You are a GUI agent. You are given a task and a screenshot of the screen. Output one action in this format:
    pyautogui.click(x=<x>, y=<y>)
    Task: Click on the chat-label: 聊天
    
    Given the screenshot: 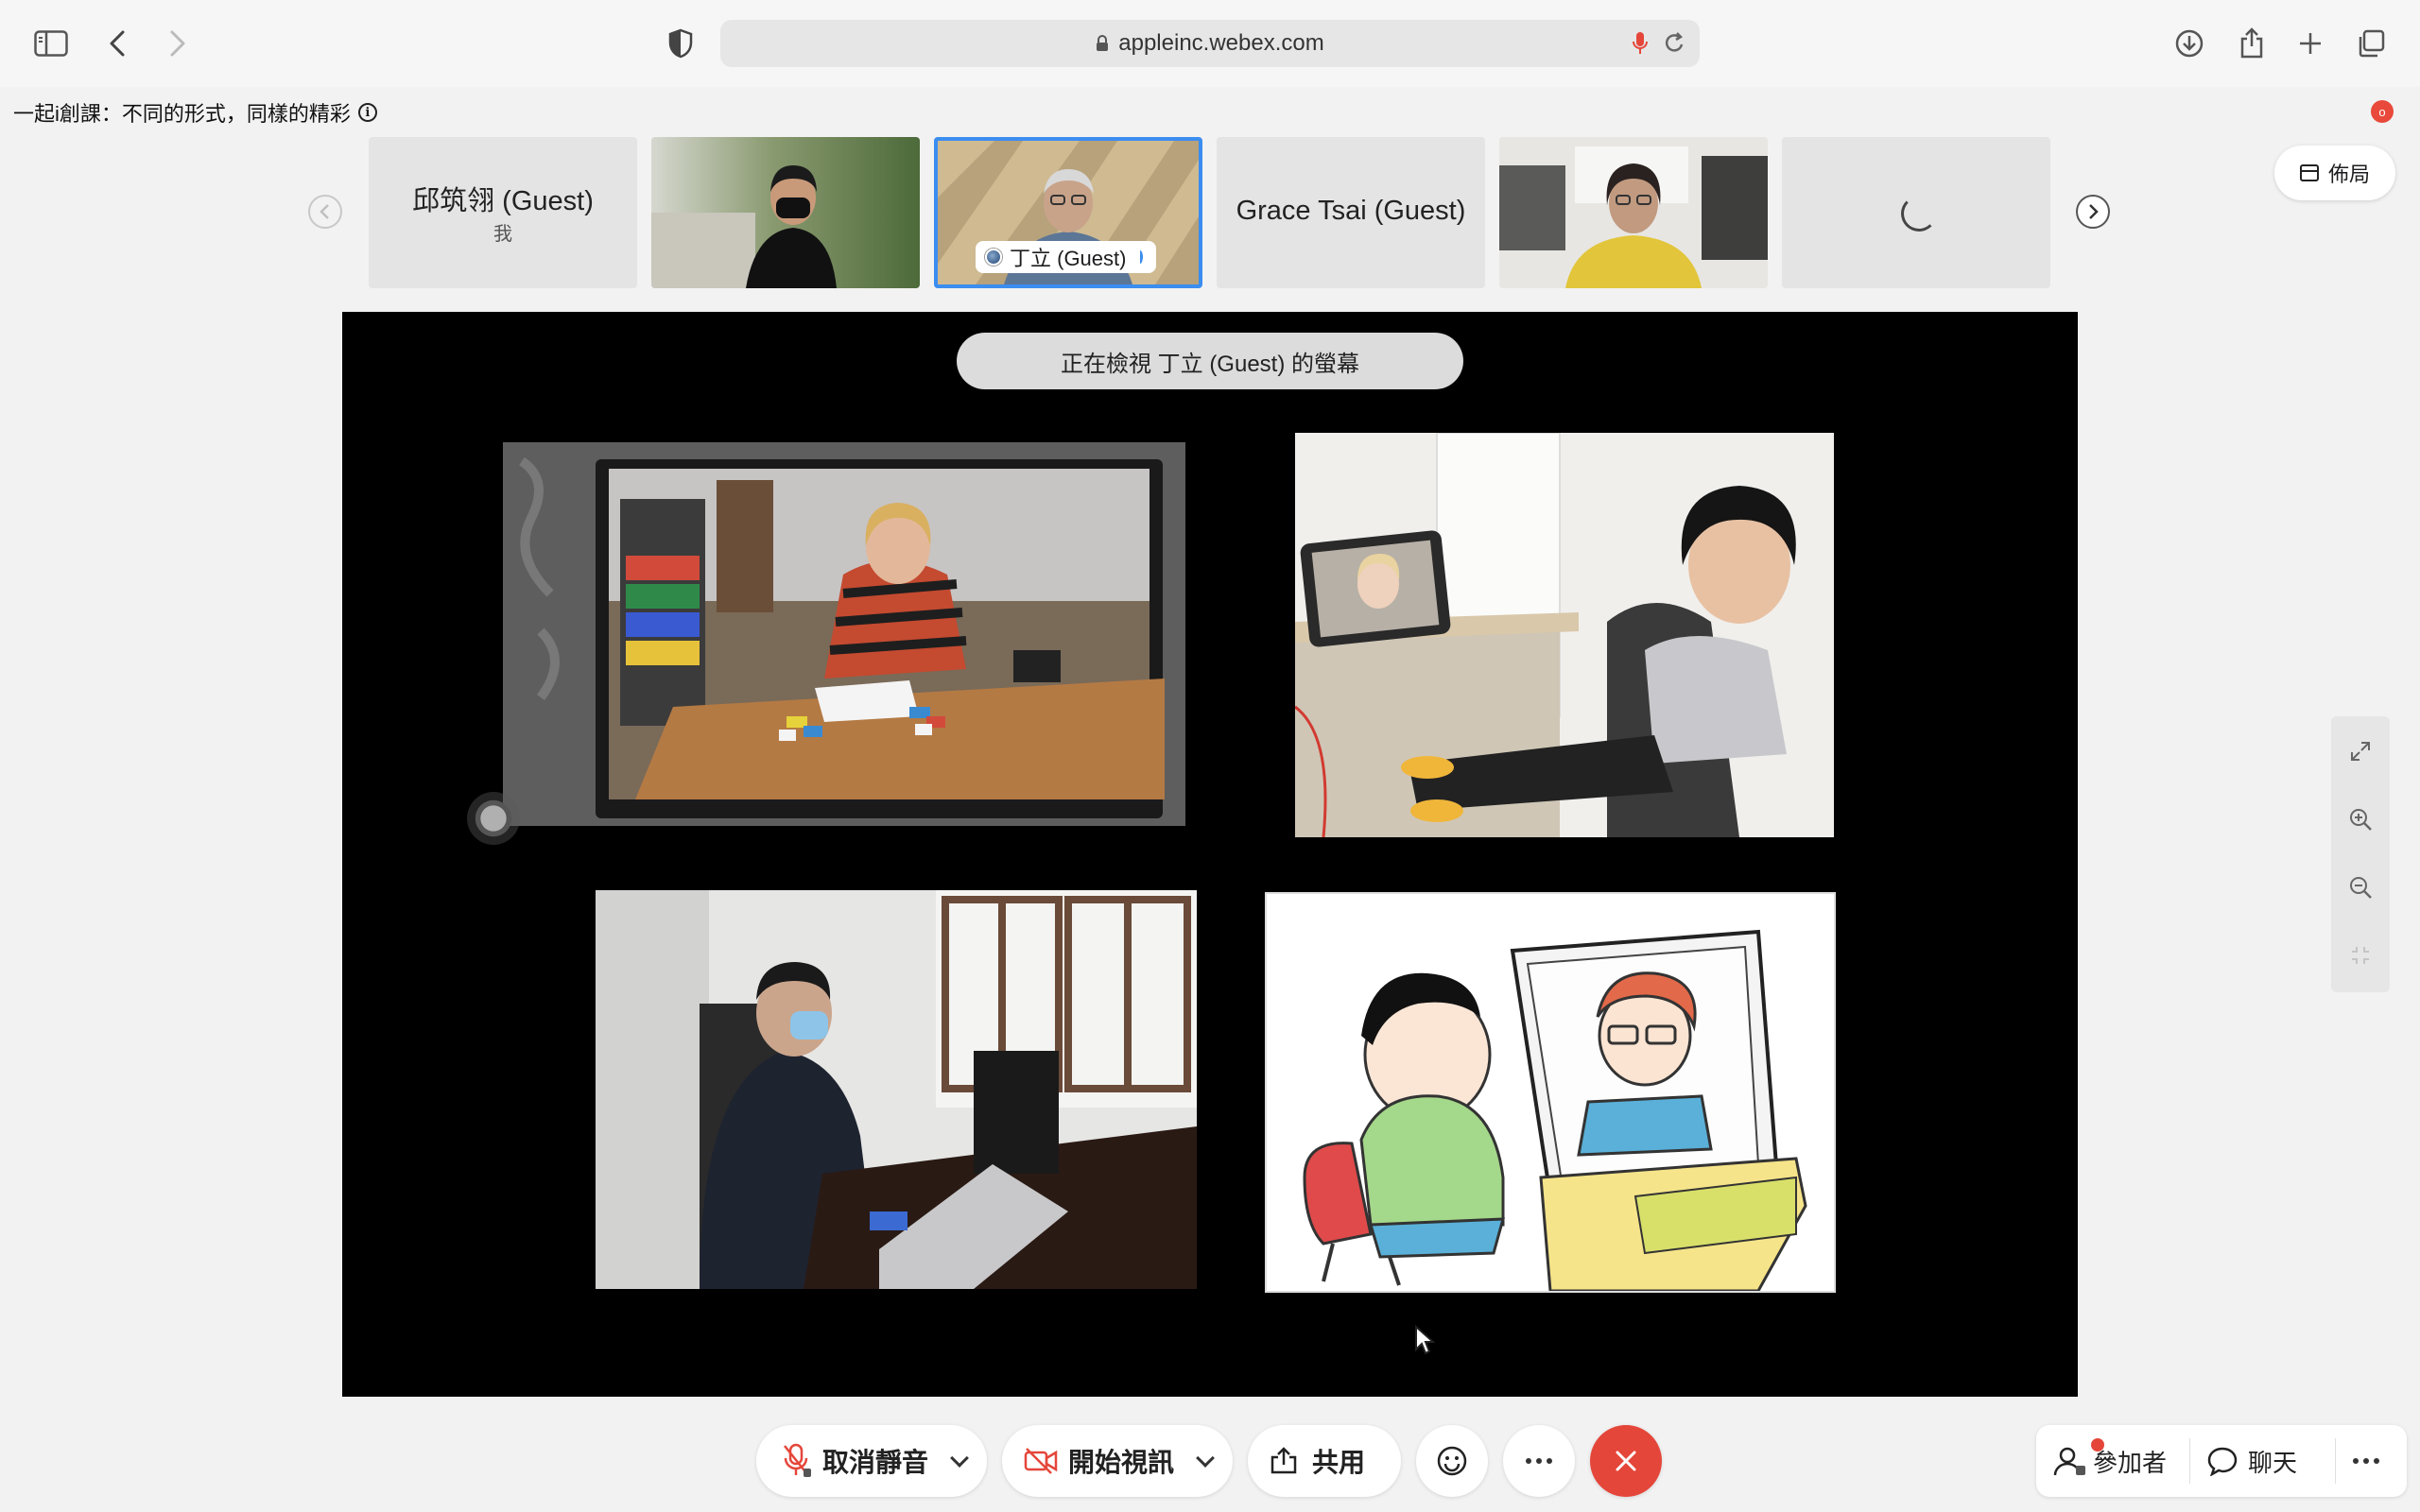 What is the action you would take?
    pyautogui.click(x=2273, y=1462)
    